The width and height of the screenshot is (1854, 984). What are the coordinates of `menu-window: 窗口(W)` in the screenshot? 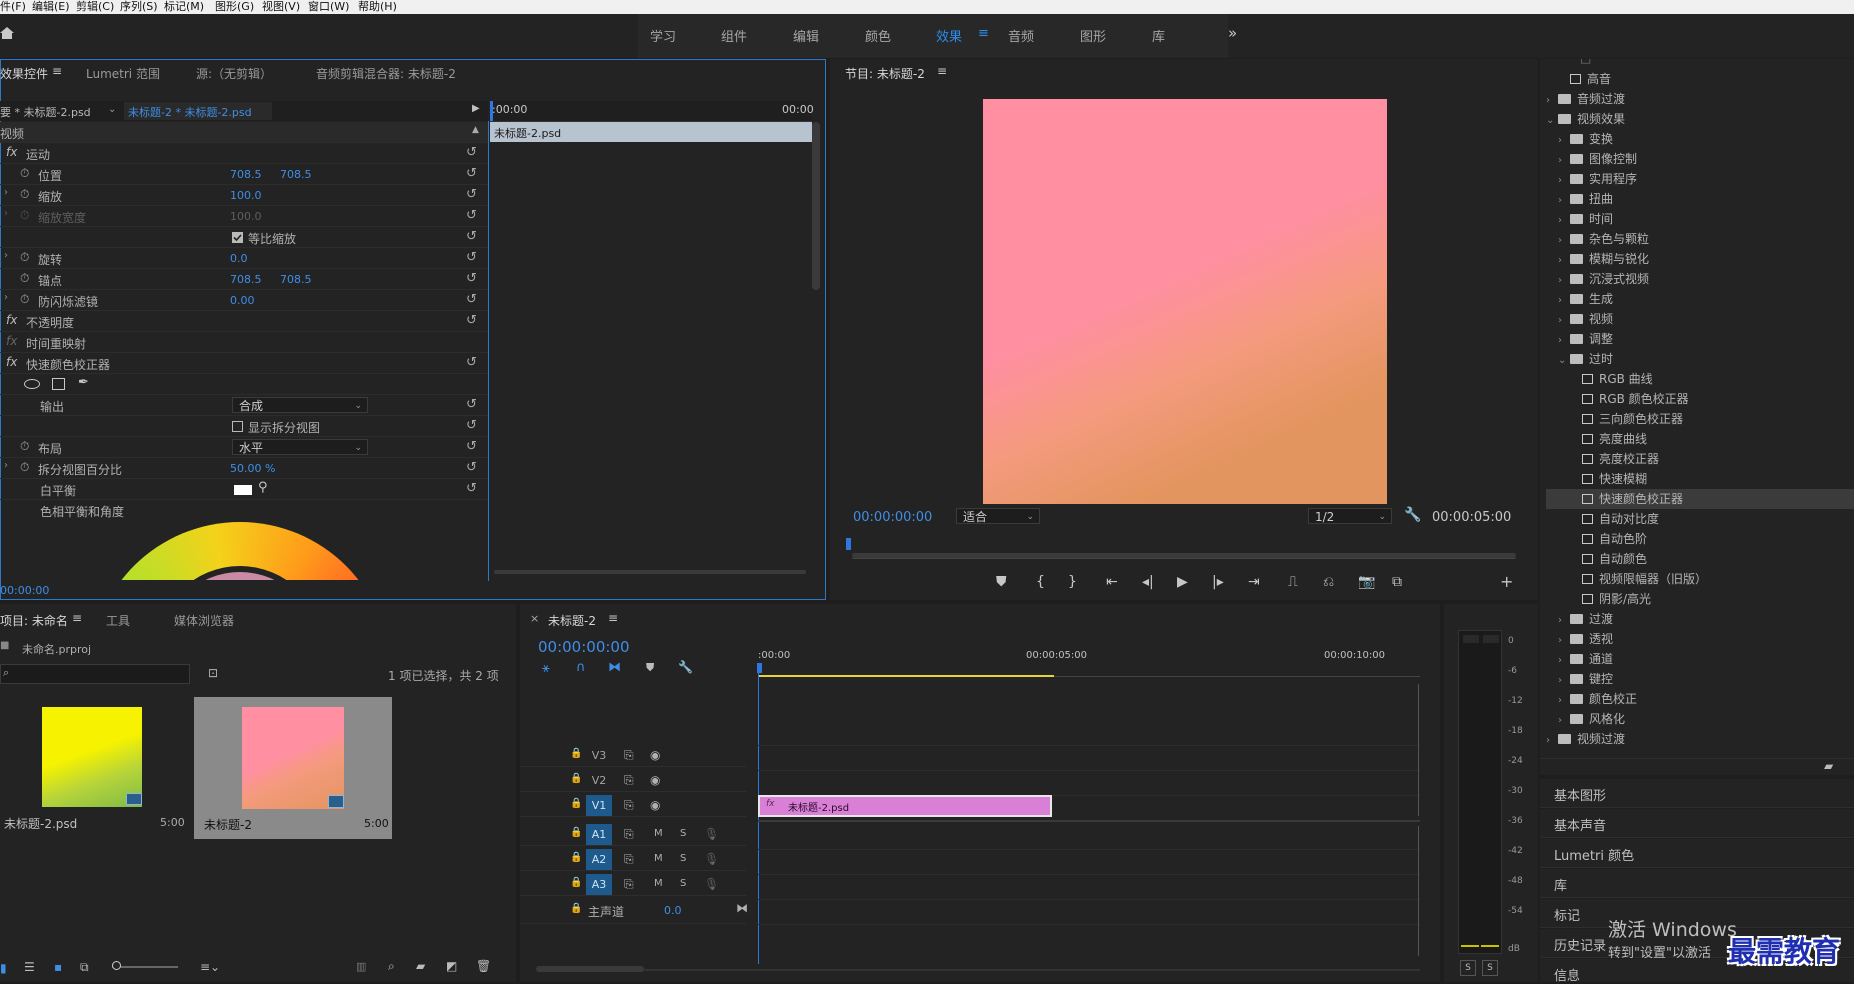 It's located at (328, 6).